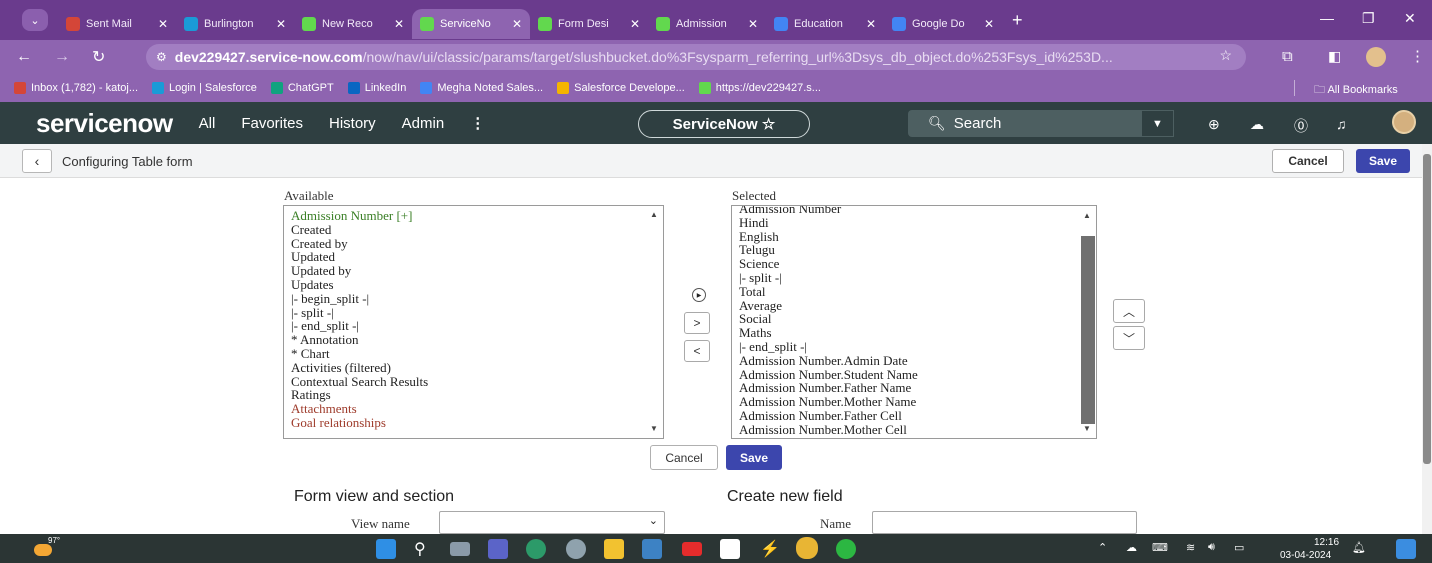  What do you see at coordinates (1157, 123) in the screenshot?
I see `search-dropdown-icon: ▼` at bounding box center [1157, 123].